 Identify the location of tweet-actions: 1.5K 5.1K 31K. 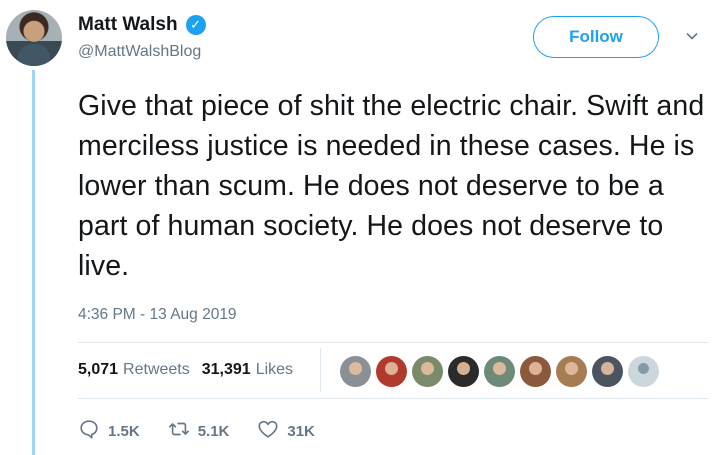
(210, 431).